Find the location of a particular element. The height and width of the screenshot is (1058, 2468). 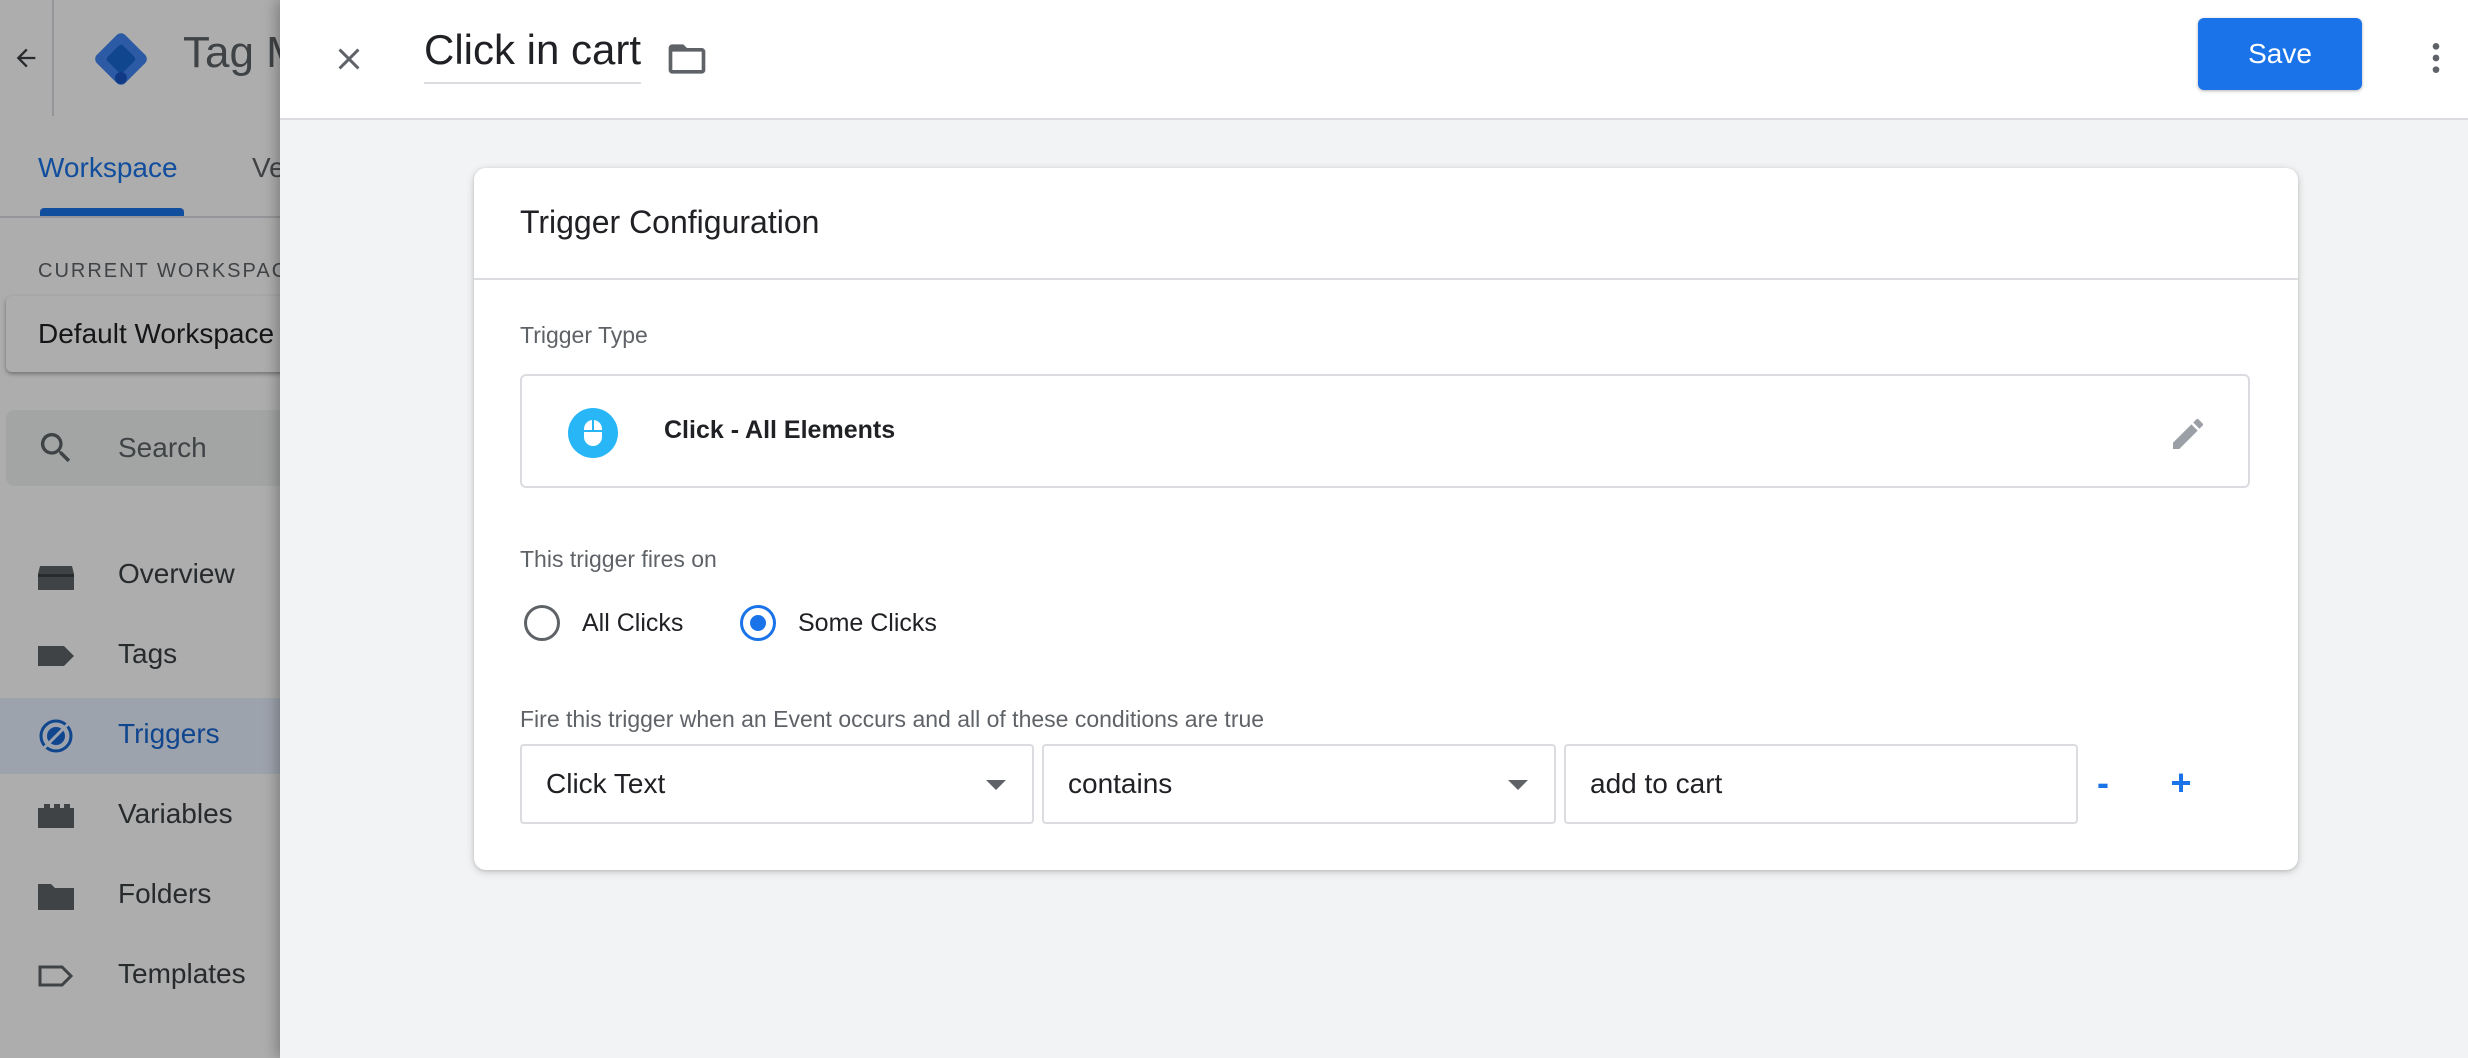

save-button: Save is located at coordinates (2280, 54).